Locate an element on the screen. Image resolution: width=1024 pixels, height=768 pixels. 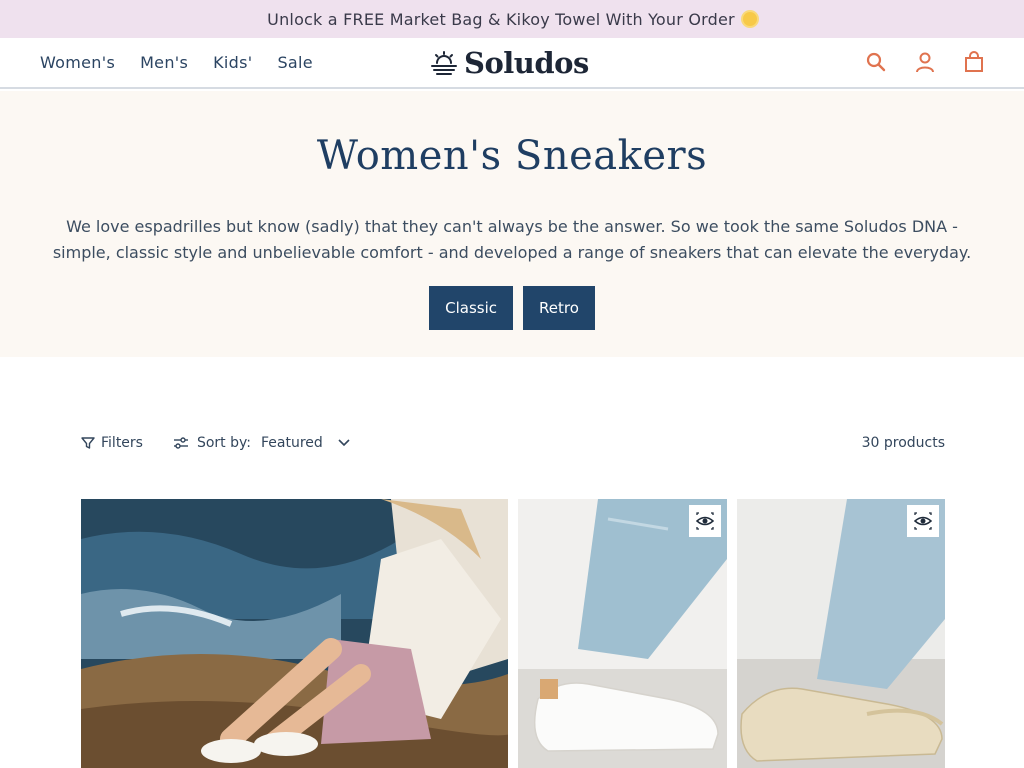
sort-label: Sort by: is located at coordinates (223, 443).